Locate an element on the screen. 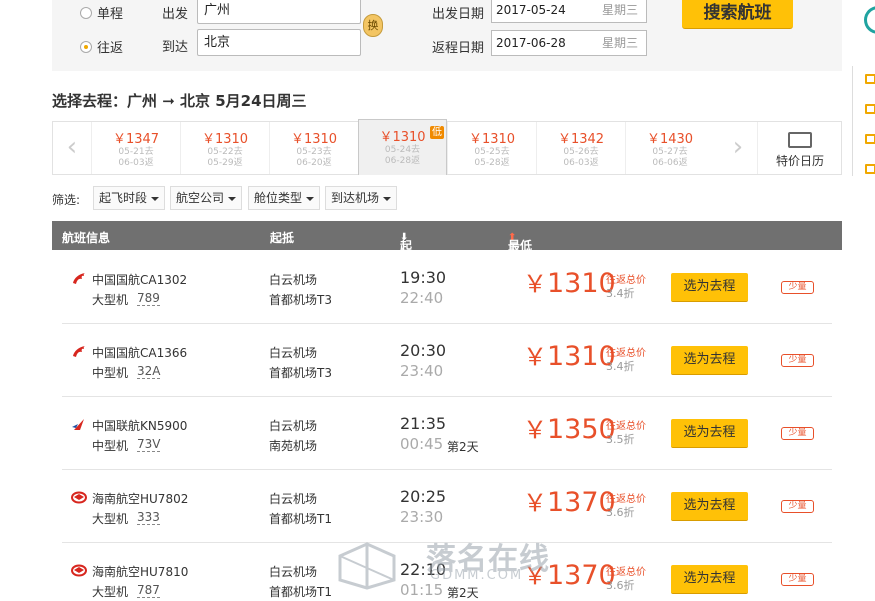 The height and width of the screenshot is (601, 875). discount: 3.6折 is located at coordinates (620, 585).